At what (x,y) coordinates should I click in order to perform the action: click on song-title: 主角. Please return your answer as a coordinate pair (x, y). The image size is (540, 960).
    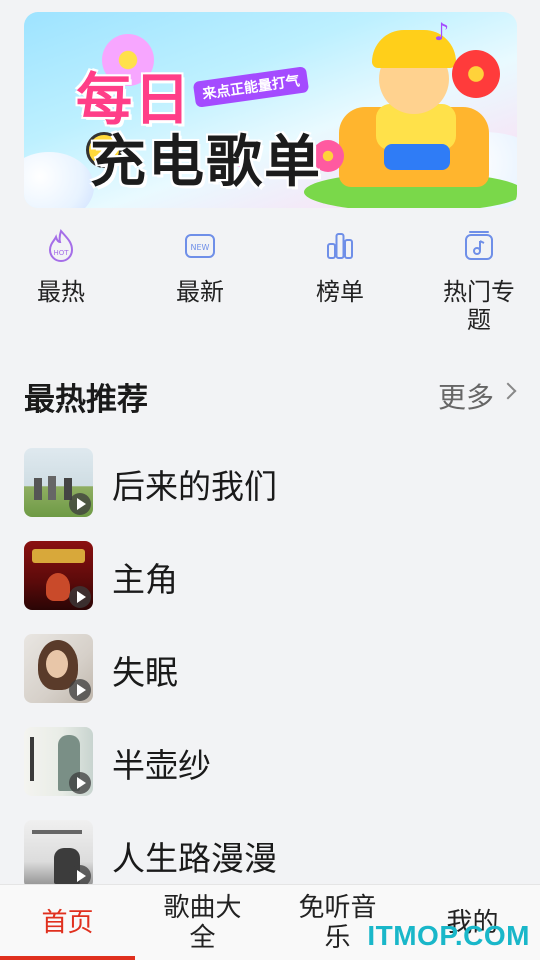
    Looking at the image, I should click on (145, 579).